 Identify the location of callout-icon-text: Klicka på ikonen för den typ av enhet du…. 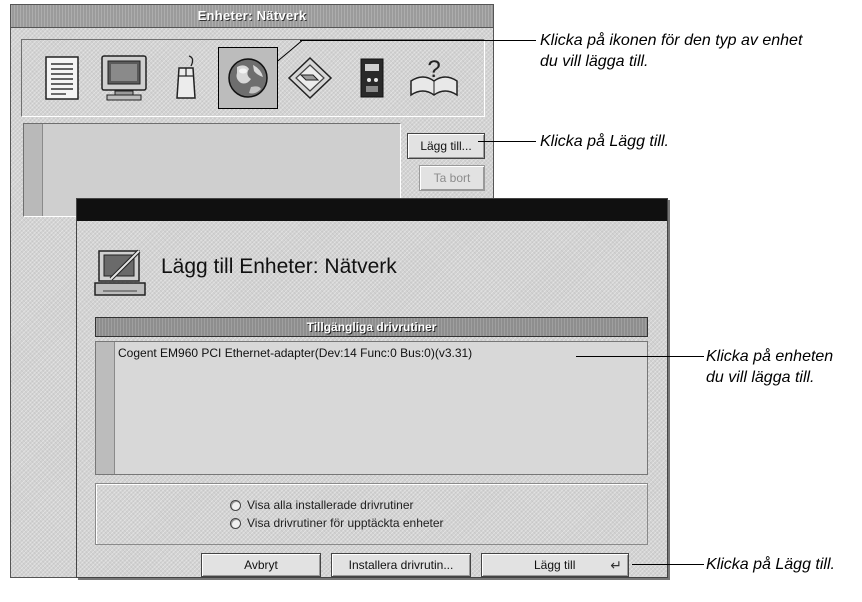
(671, 51).